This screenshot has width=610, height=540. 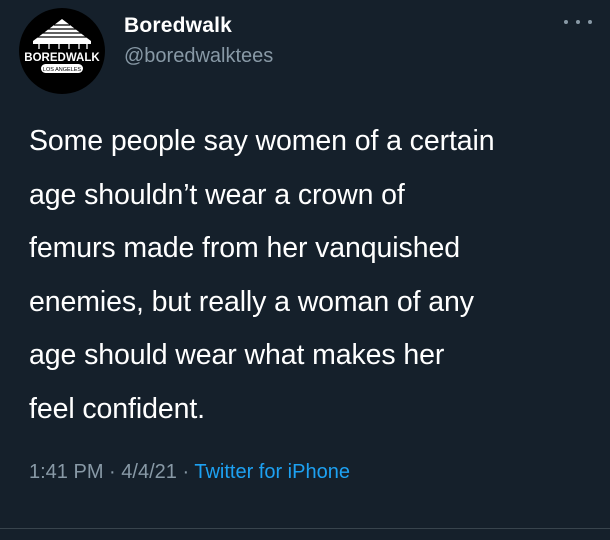 What do you see at coordinates (198, 56) in the screenshot?
I see `author-handle: @boredwalktees` at bounding box center [198, 56].